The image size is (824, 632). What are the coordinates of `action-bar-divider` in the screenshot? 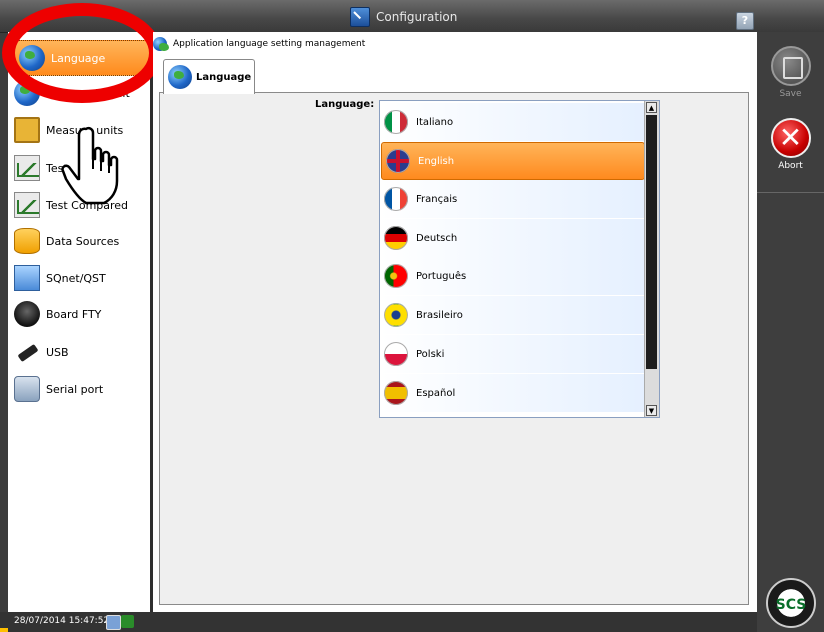 It's located at (790, 192).